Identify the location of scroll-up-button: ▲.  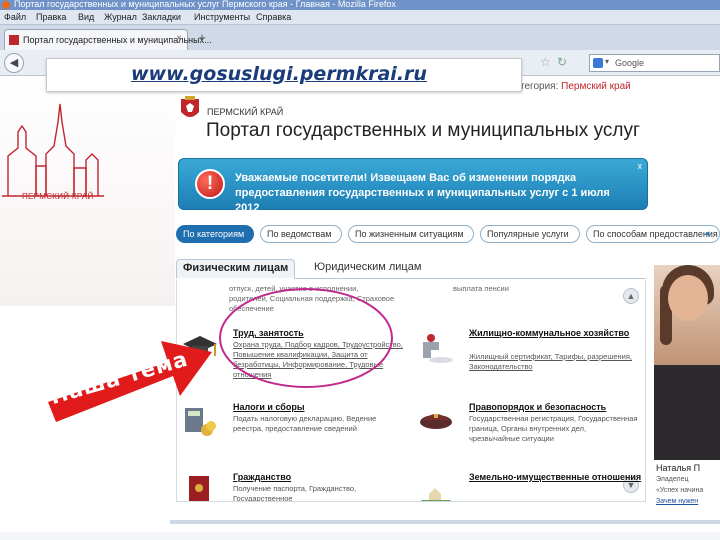
(631, 296).